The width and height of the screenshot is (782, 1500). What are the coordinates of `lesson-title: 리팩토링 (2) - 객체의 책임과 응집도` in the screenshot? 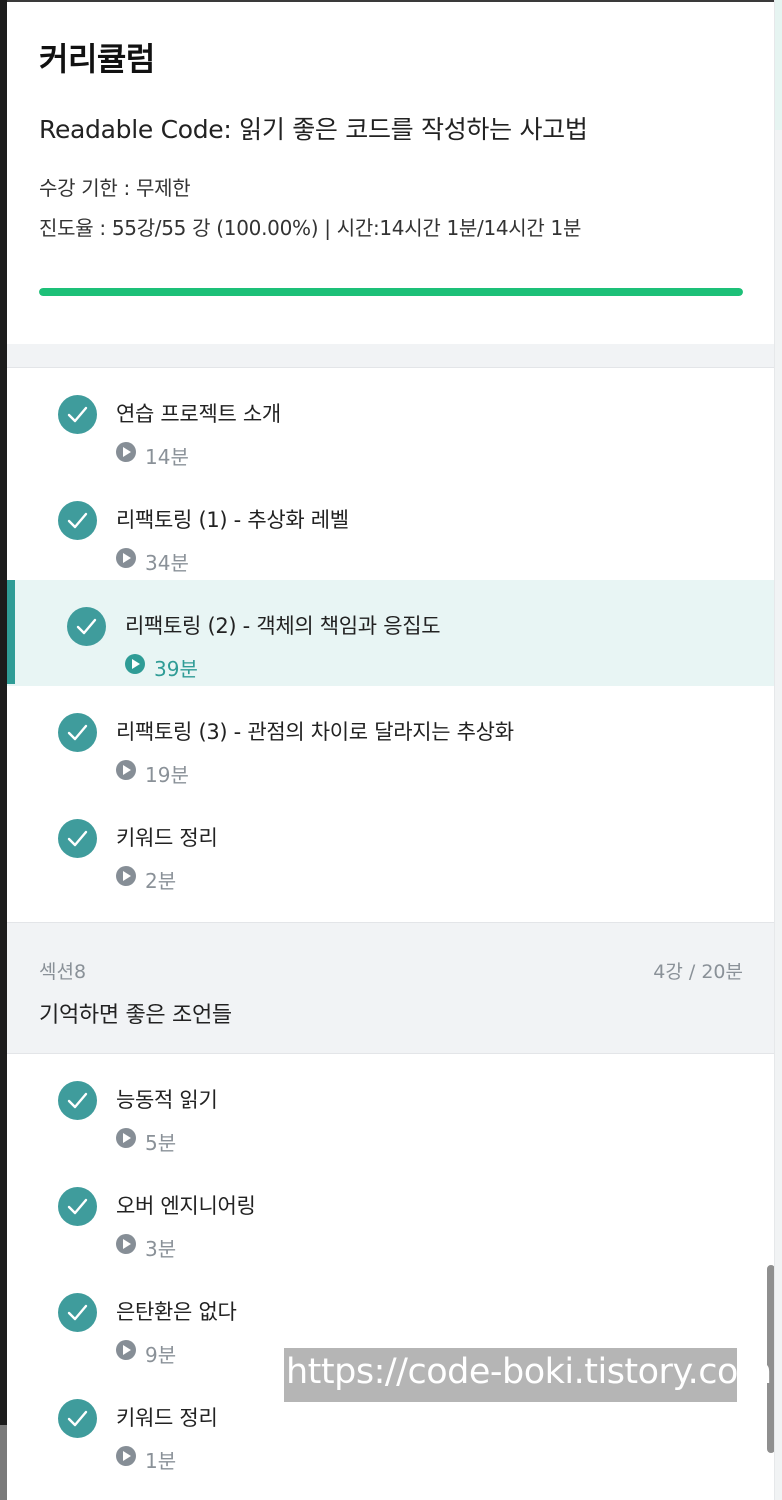 It's located at (283, 626).